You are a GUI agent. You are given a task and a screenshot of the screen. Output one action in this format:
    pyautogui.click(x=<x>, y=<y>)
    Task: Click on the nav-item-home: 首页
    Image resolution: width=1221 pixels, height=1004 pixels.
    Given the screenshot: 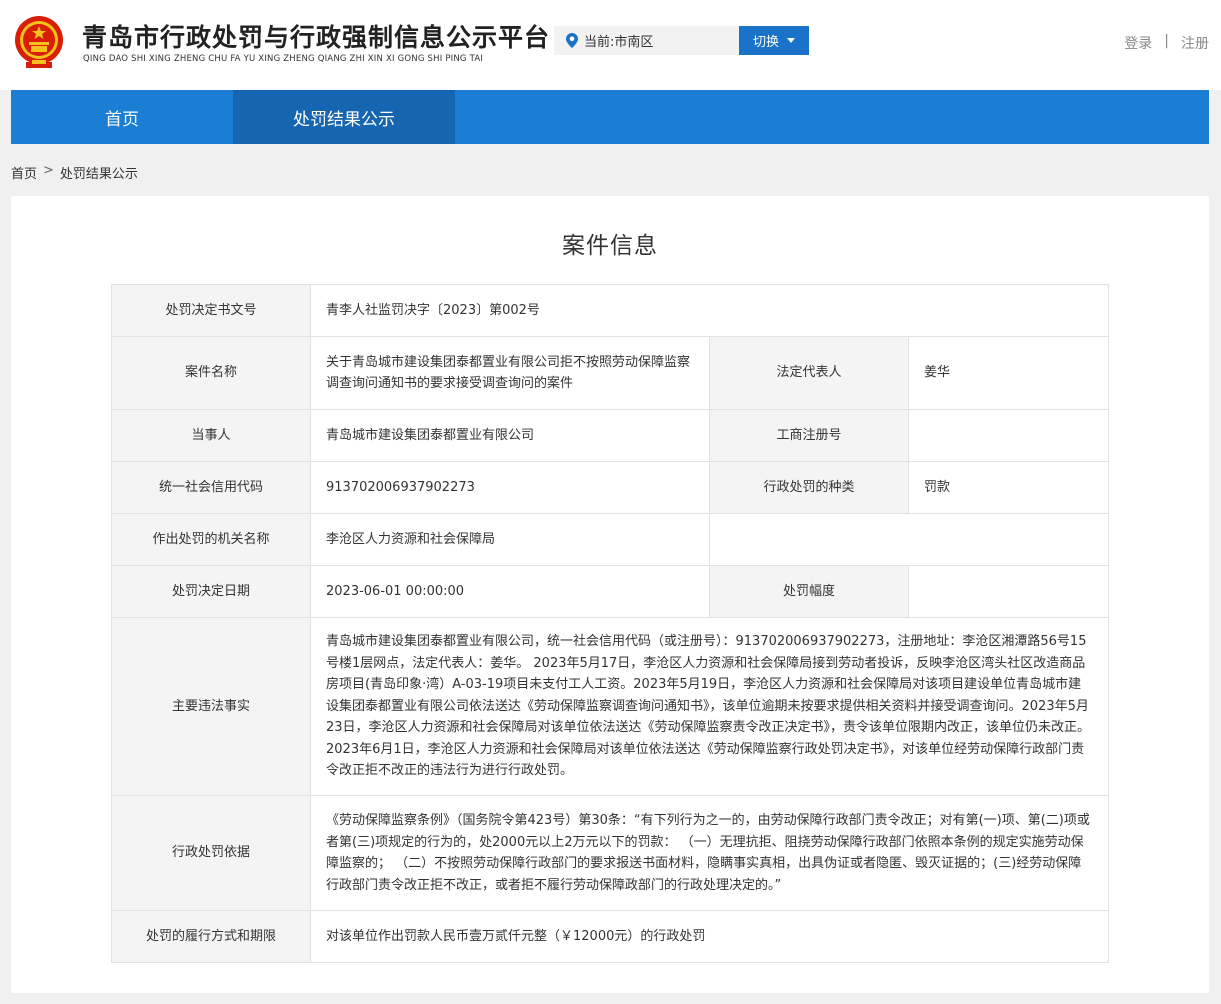 What is the action you would take?
    pyautogui.click(x=122, y=117)
    